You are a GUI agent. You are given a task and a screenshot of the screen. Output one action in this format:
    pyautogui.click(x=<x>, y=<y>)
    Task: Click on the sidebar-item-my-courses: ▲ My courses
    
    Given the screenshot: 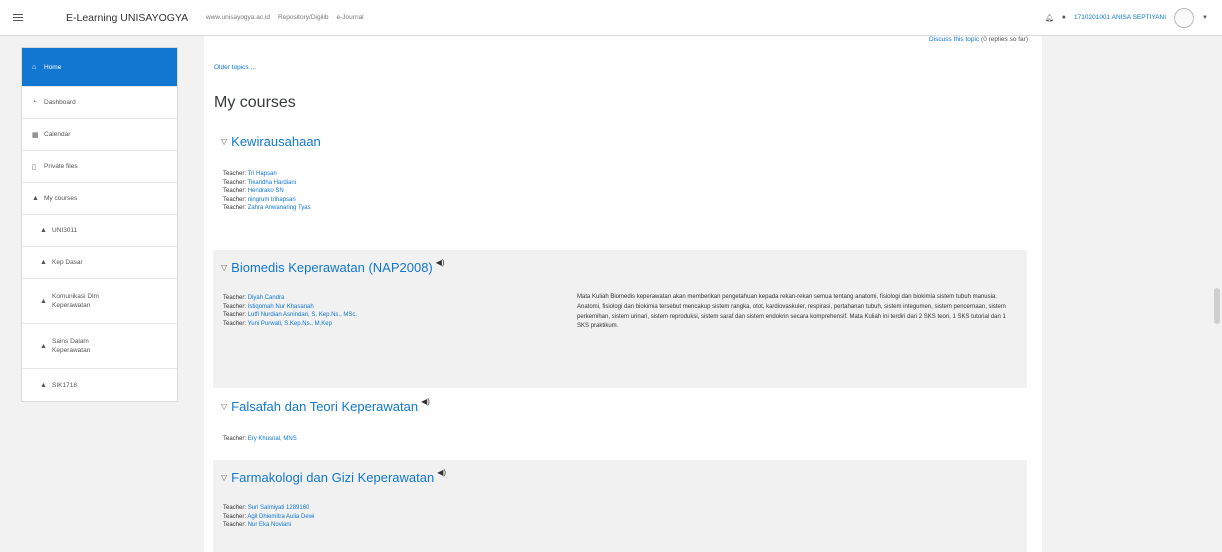 What is the action you would take?
    pyautogui.click(x=99, y=199)
    